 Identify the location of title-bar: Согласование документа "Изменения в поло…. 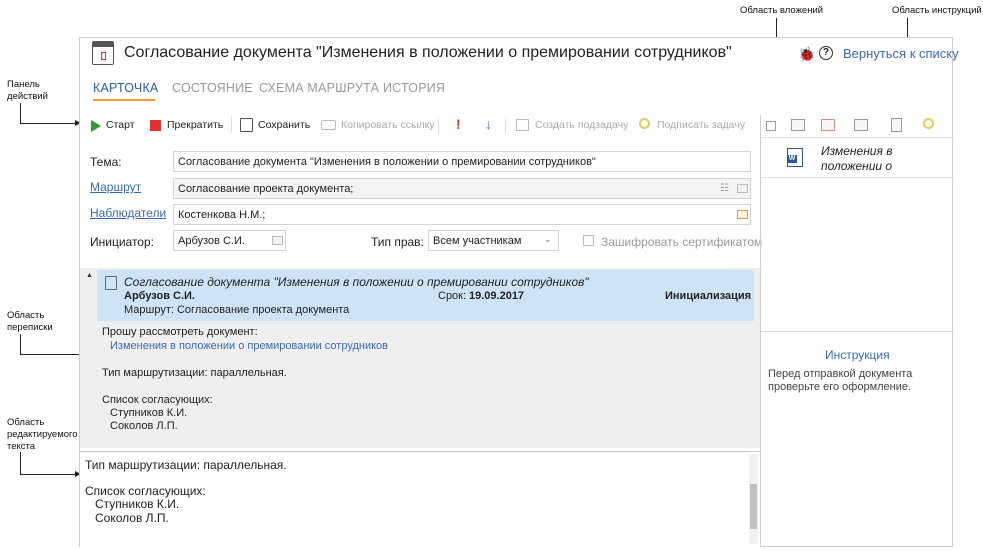
(519, 55).